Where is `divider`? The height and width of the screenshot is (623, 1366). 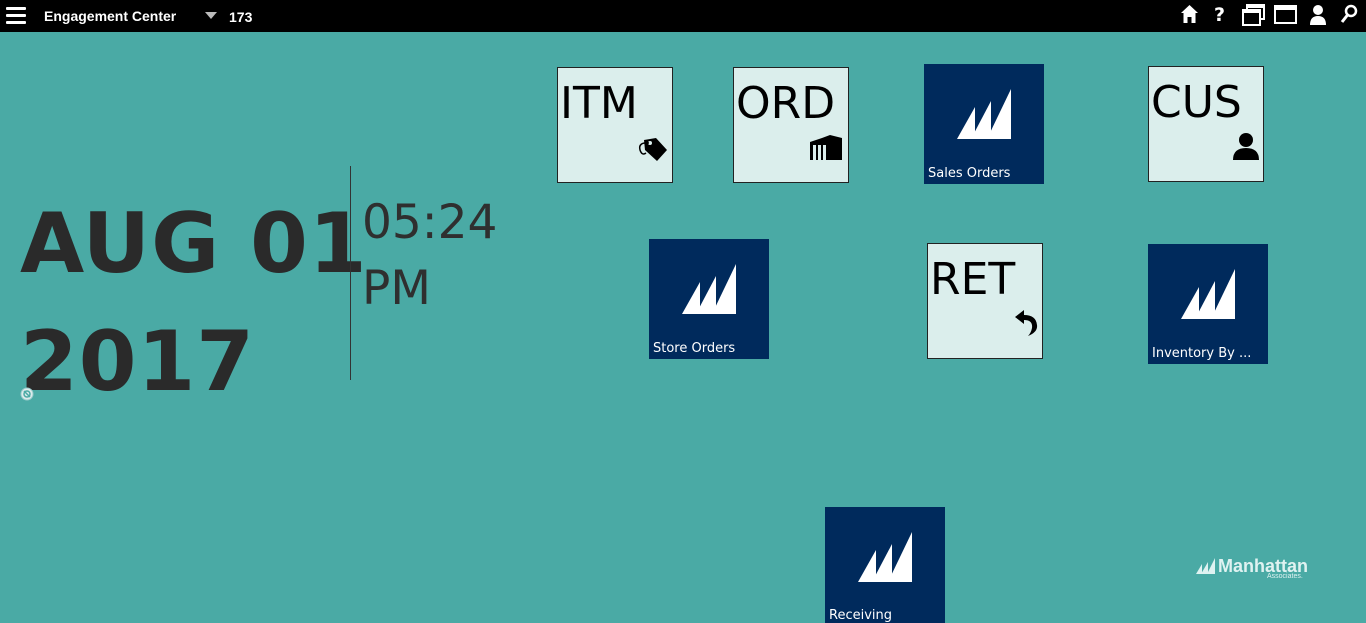 divider is located at coordinates (350, 273).